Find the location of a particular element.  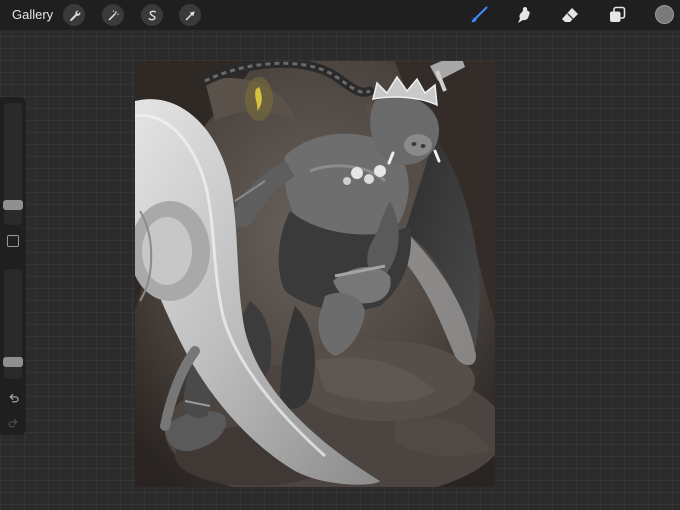

modify-button is located at coordinates (13, 241).